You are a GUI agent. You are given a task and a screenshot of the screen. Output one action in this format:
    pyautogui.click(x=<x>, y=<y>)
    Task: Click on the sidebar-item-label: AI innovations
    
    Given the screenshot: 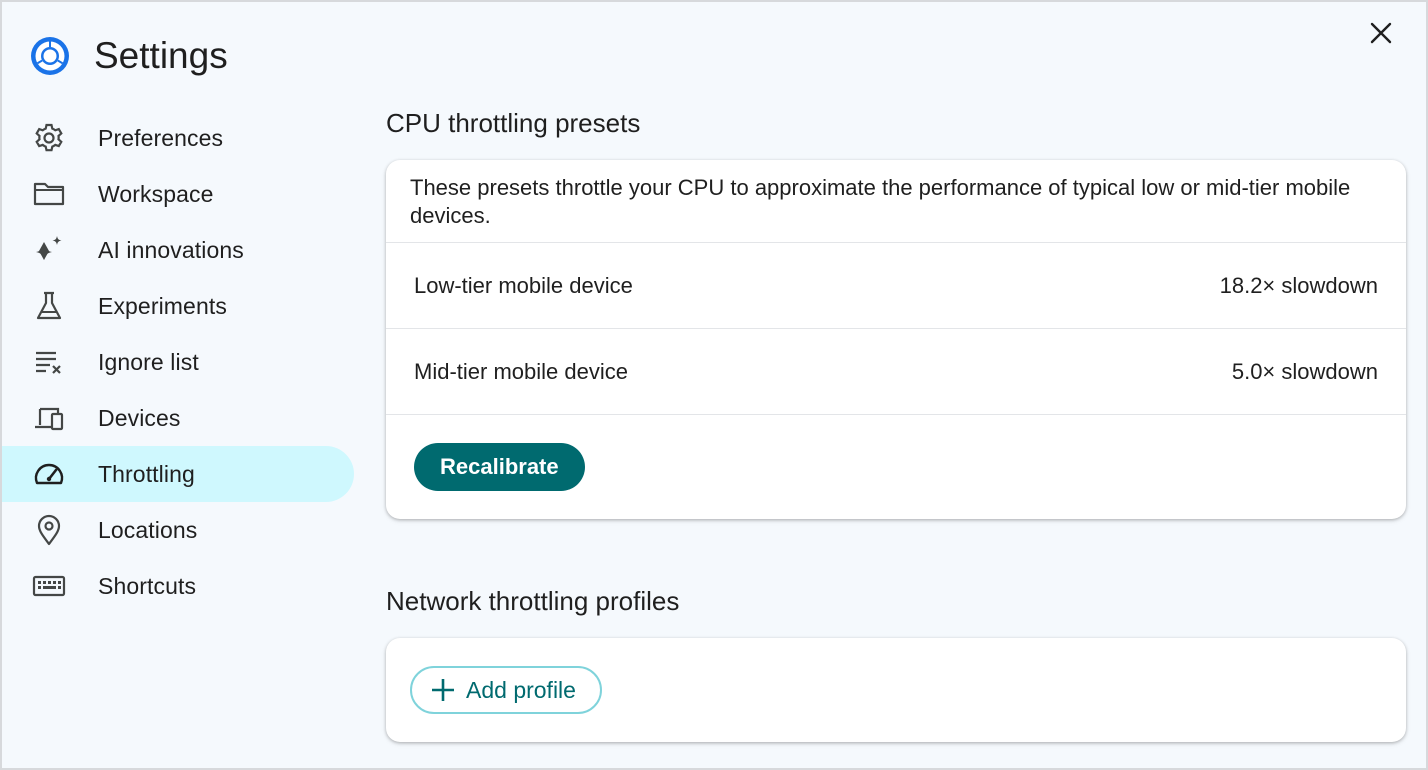 What is the action you would take?
    pyautogui.click(x=171, y=249)
    